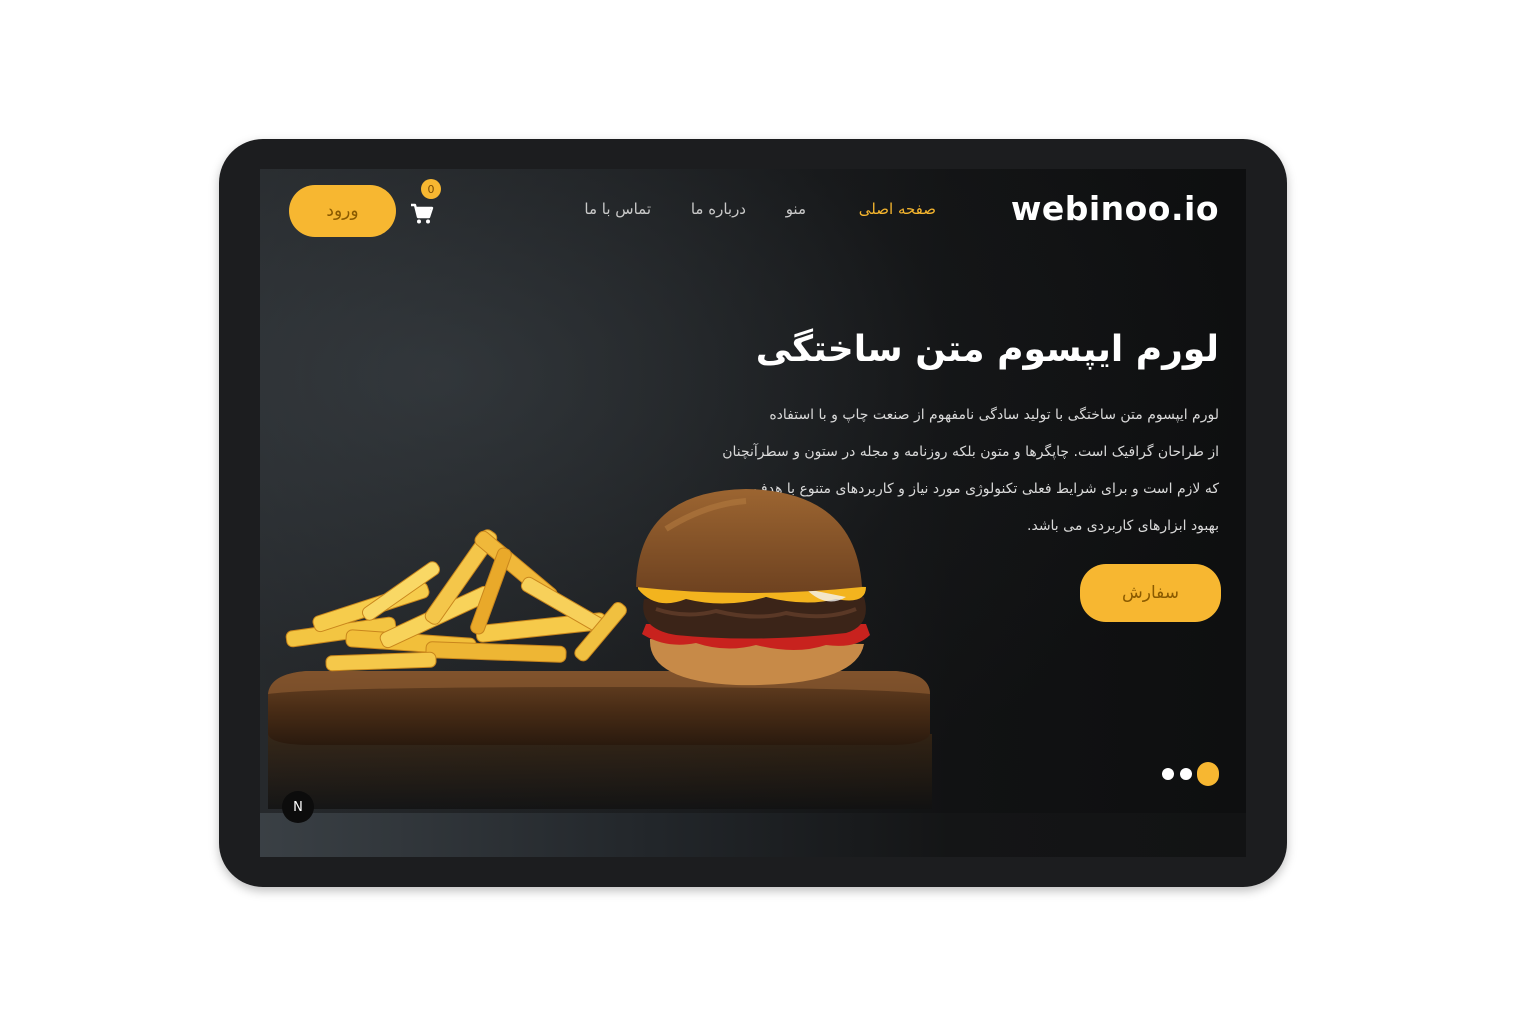  Describe the element at coordinates (1208, 774) in the screenshot. I see `carousel-dot-active` at that location.